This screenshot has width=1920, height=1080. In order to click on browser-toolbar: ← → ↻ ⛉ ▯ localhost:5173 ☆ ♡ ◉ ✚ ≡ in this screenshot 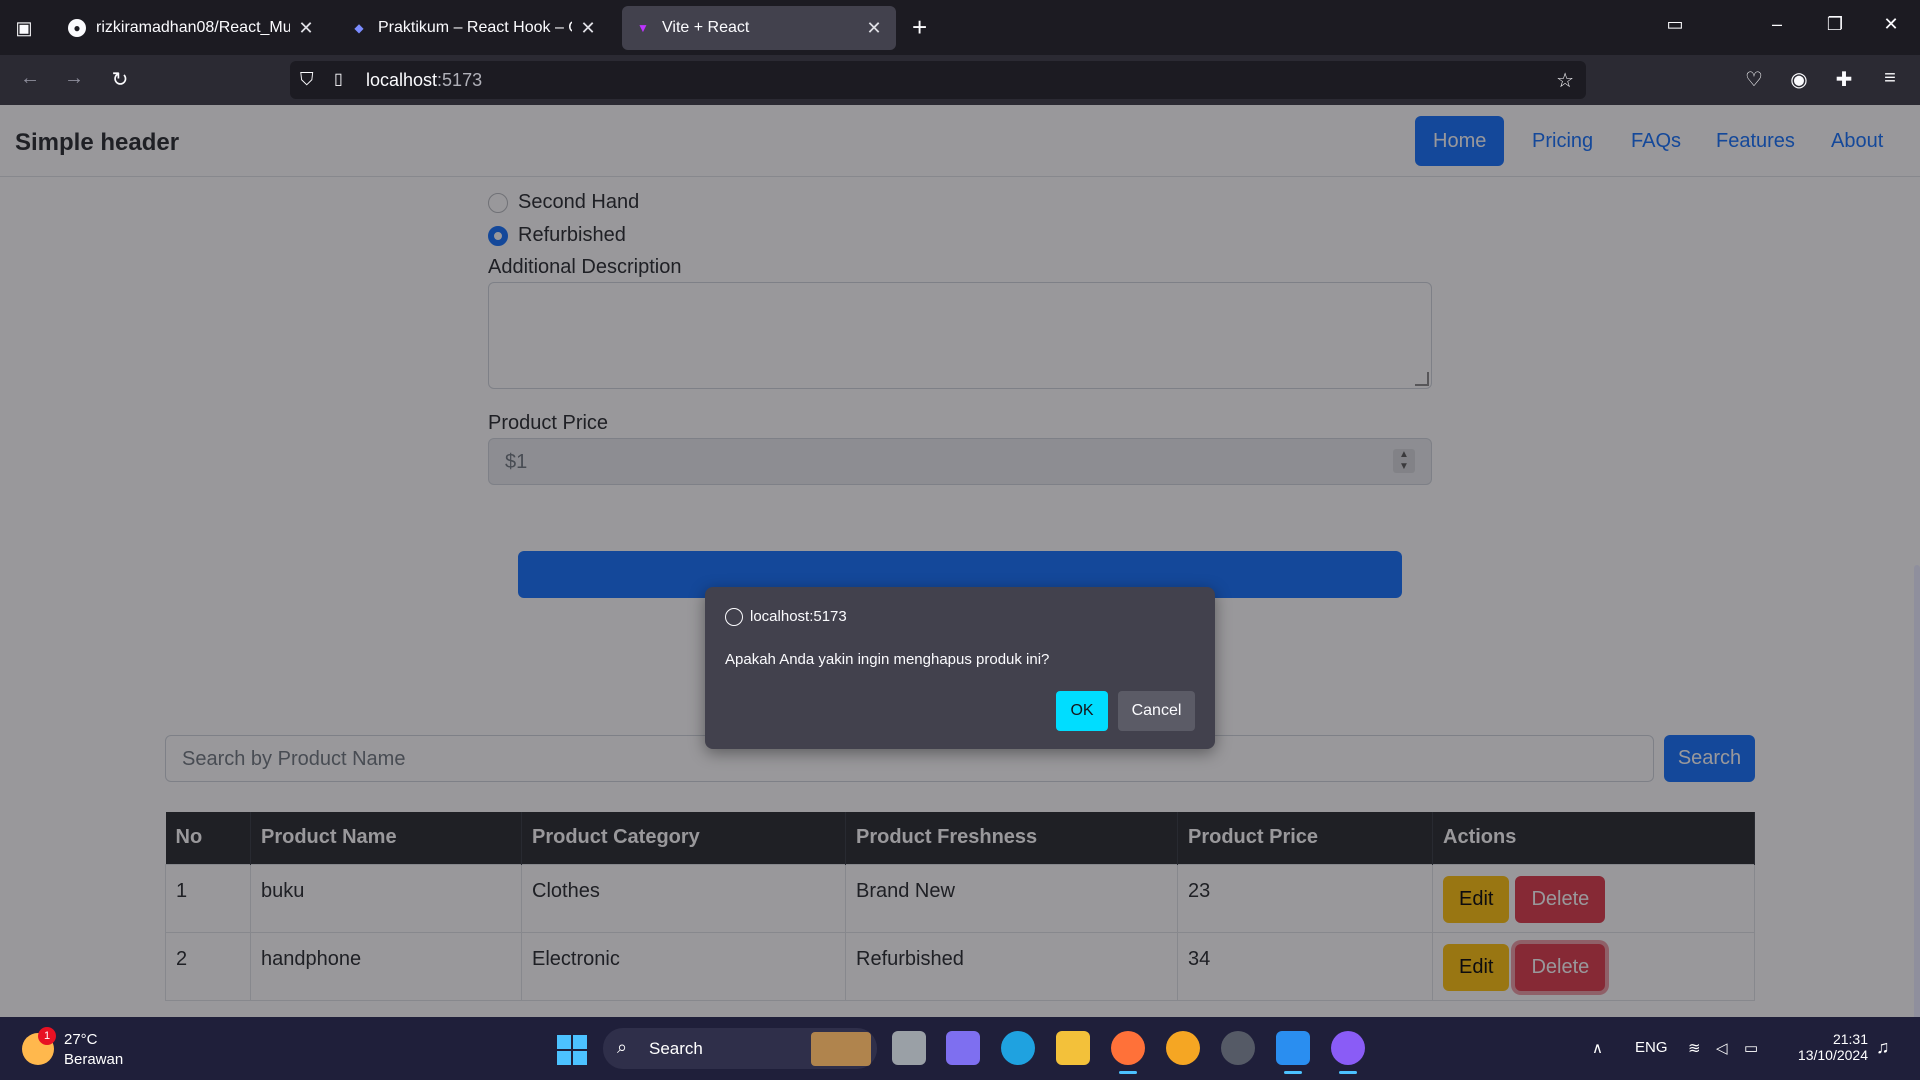, I will do `click(960, 80)`.